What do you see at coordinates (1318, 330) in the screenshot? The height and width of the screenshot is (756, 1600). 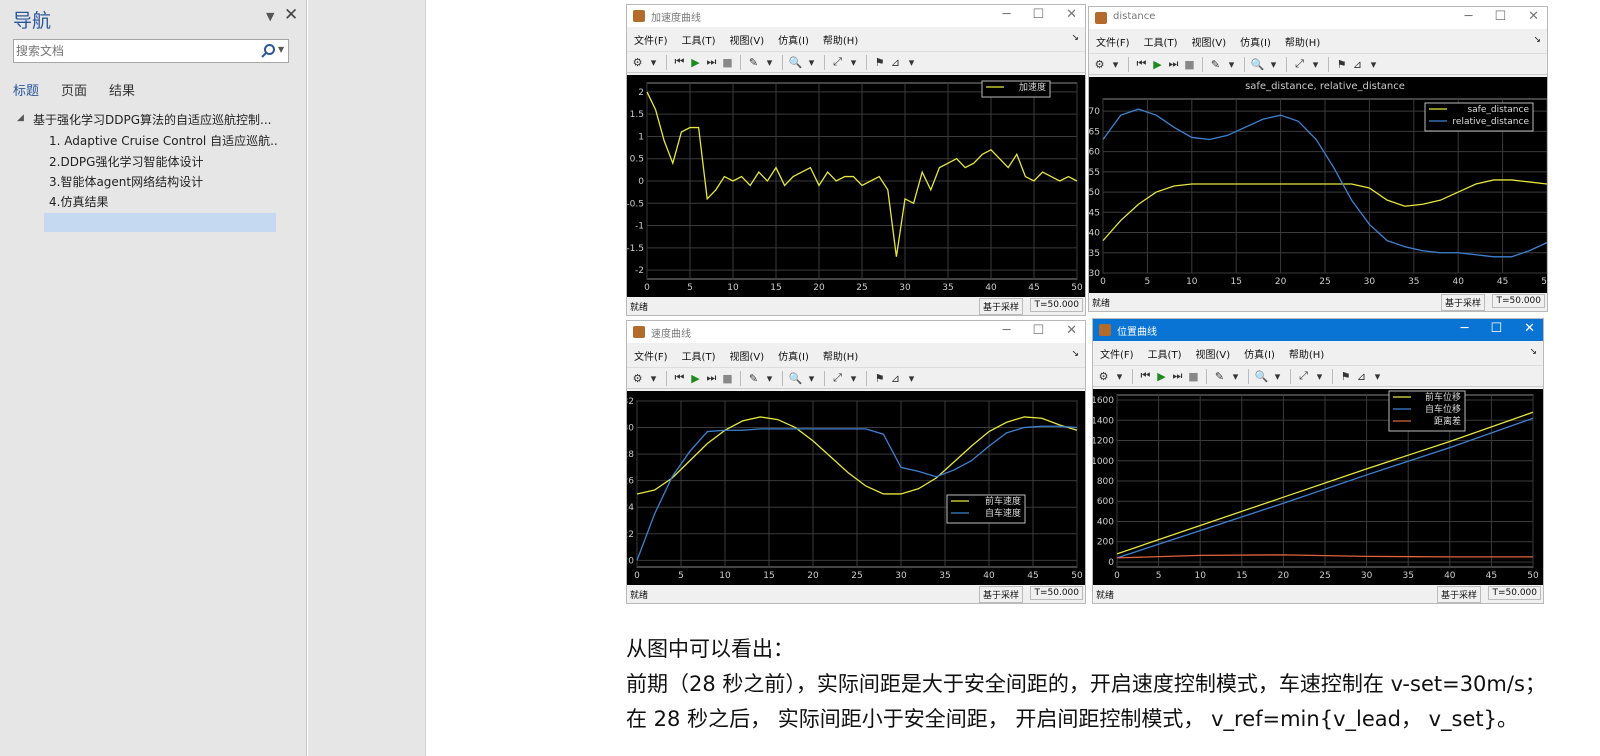 I see `window-titlebar: 位置曲线 ─ ☐ ✕` at bounding box center [1318, 330].